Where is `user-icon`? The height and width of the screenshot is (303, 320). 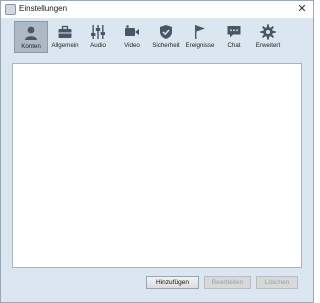
user-icon is located at coordinates (31, 33).